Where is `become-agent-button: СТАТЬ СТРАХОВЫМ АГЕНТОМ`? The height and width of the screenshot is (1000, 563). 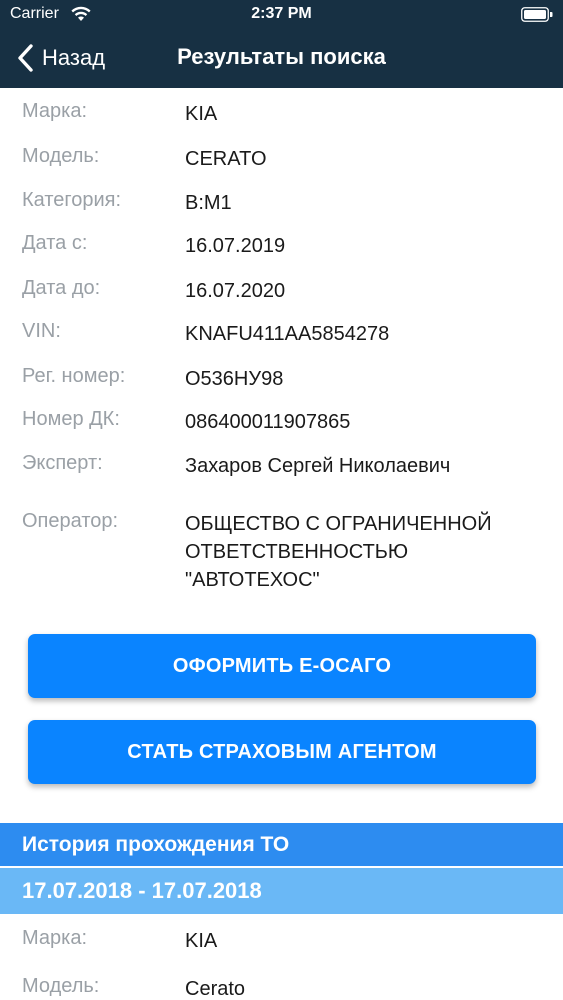 become-agent-button: СТАТЬ СТРАХОВЫМ АГЕНТОМ is located at coordinates (282, 752).